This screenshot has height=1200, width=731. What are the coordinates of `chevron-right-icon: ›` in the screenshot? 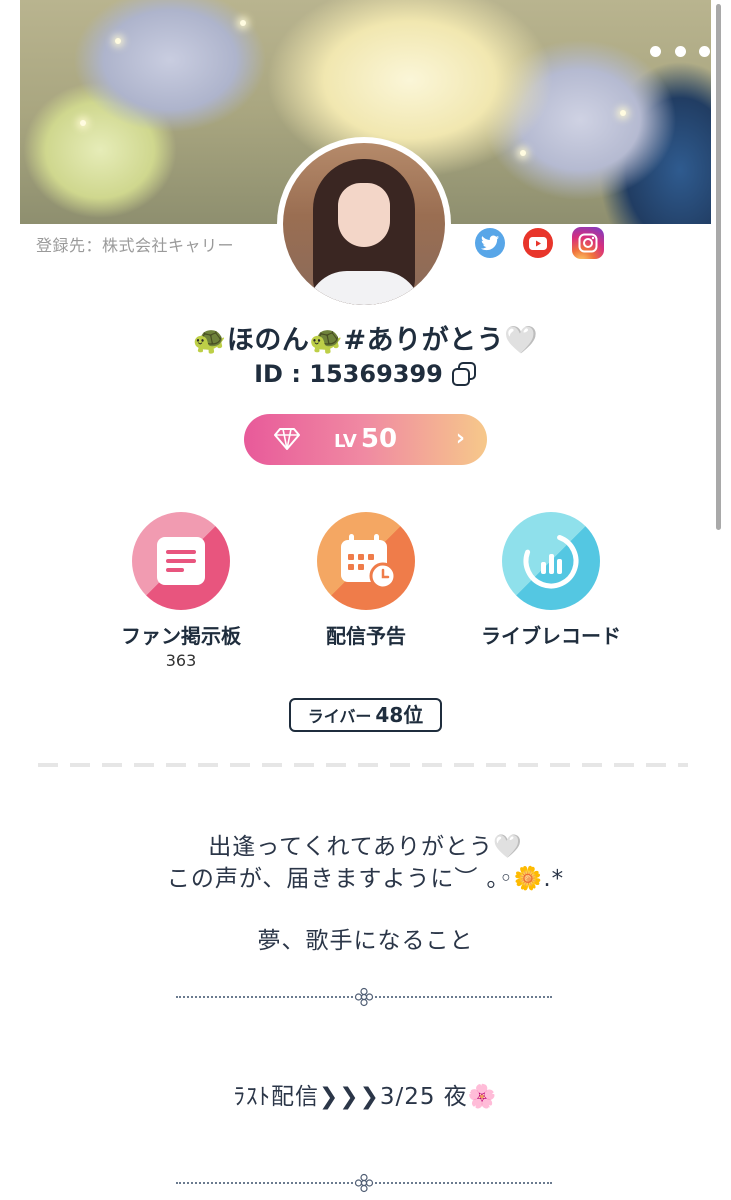 It's located at (460, 438).